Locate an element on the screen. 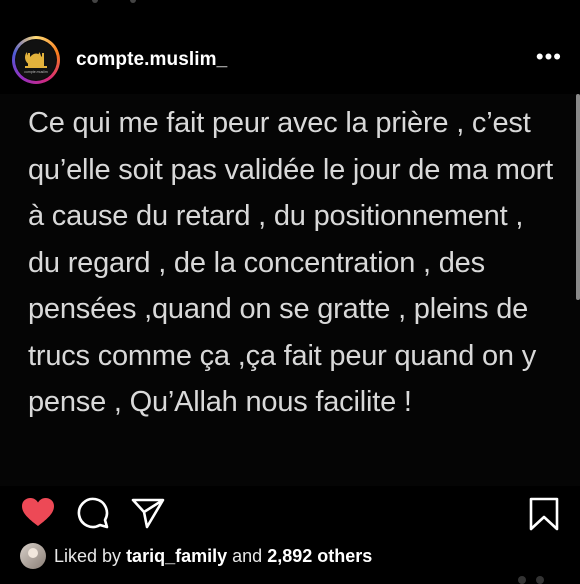  likes-count: 2,892 others is located at coordinates (319, 556).